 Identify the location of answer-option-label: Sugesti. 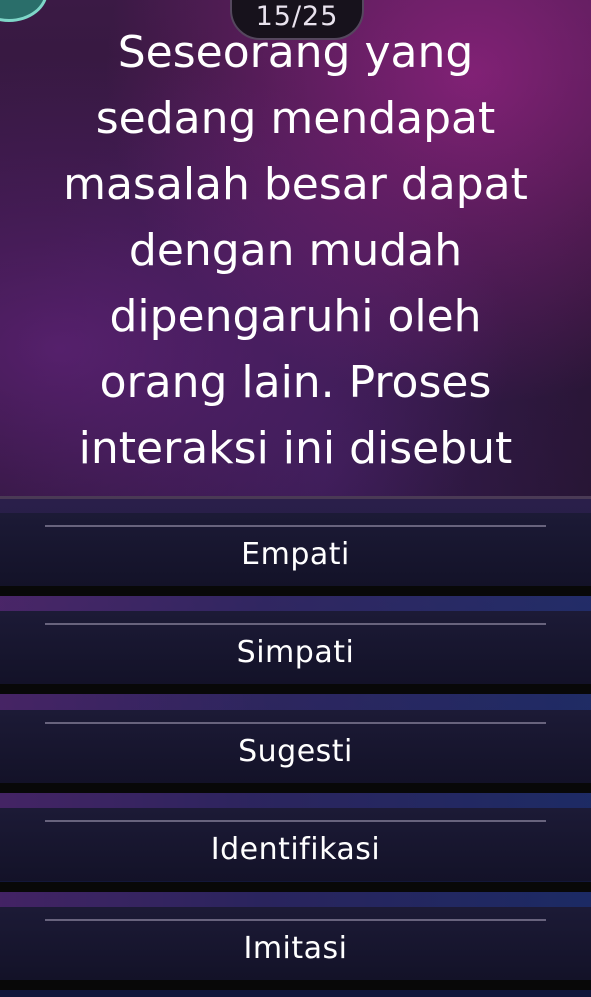
(295, 751).